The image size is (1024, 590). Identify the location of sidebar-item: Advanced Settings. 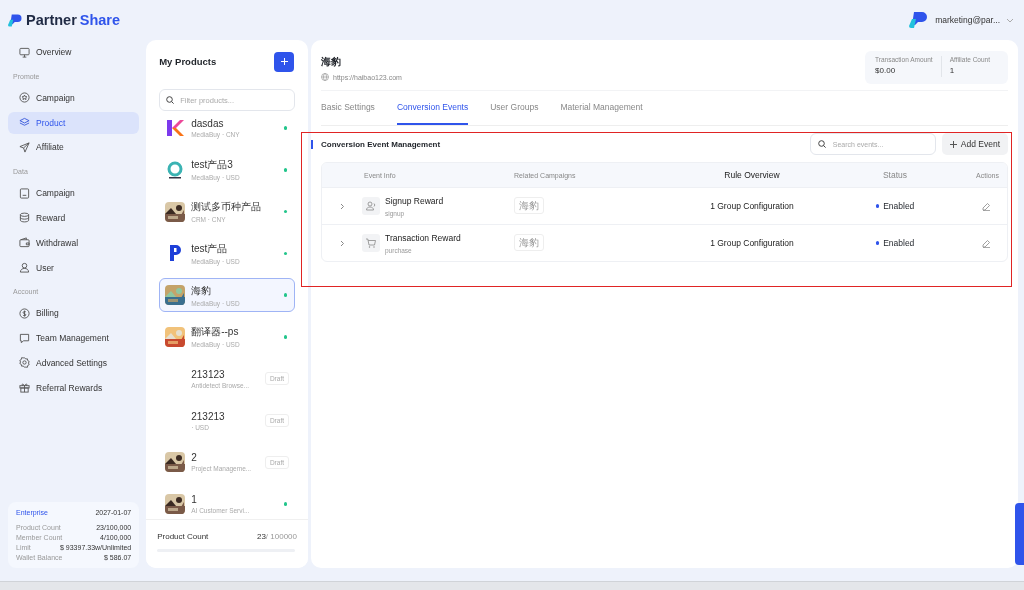
(74, 362).